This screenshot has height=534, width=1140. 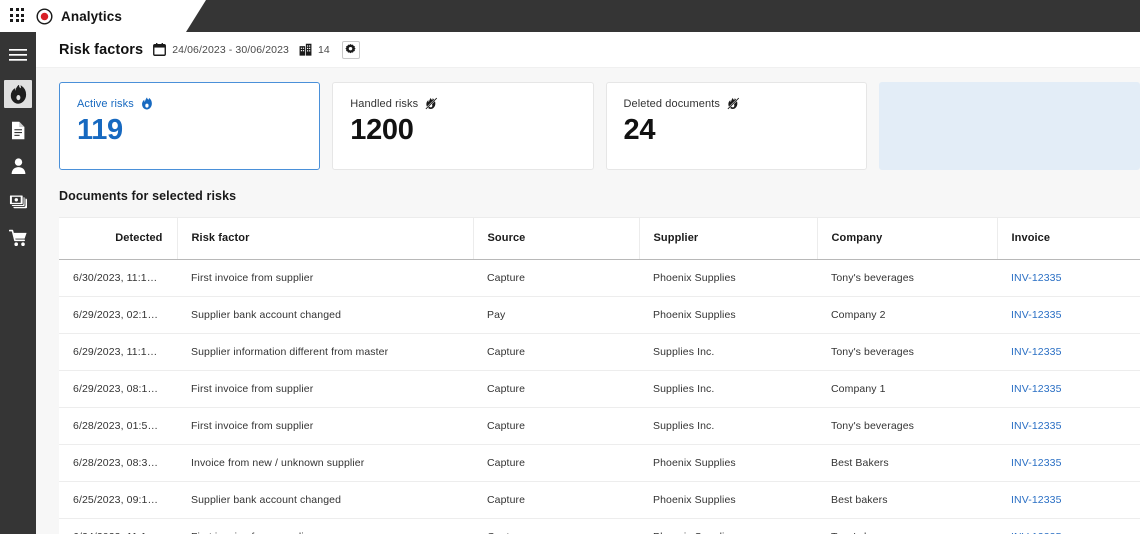 I want to click on kpi-card-deleted-documents: Deleted documents 24, so click(x=736, y=126).